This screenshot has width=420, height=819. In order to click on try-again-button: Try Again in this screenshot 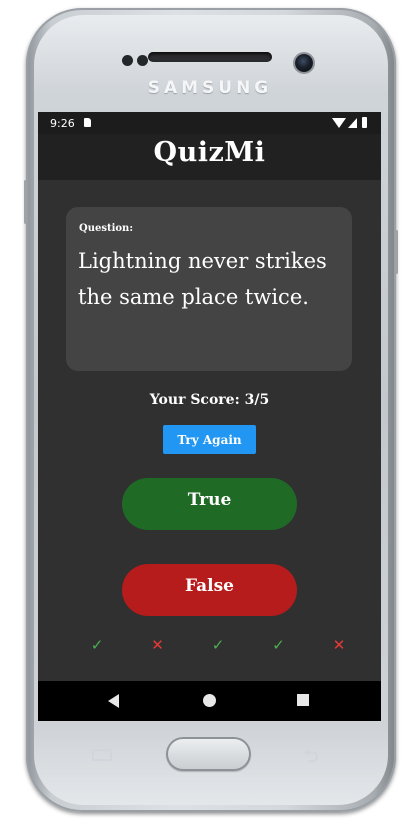, I will do `click(209, 439)`.